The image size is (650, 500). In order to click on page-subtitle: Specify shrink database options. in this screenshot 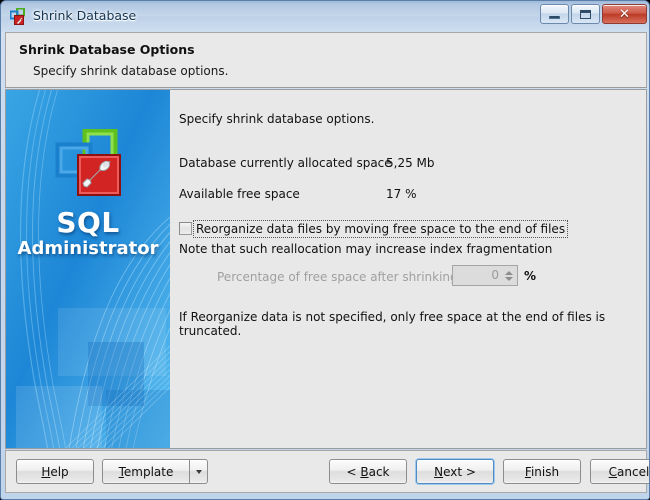, I will do `click(131, 71)`.